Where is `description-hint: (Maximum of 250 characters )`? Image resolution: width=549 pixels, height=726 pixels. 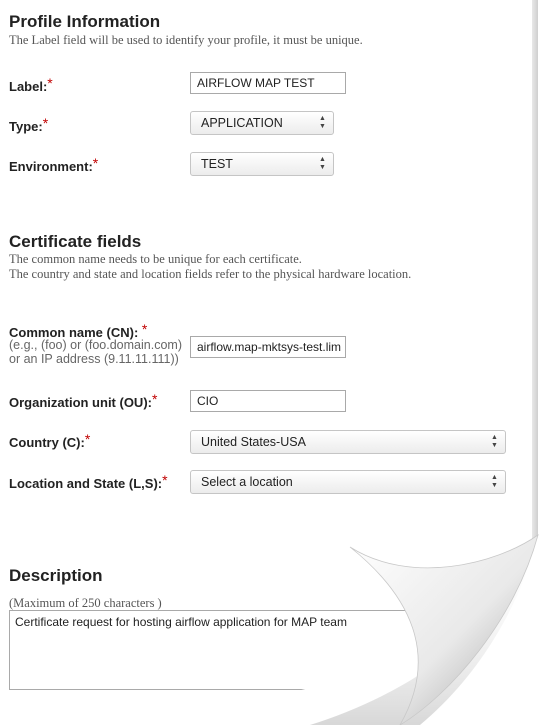 description-hint: (Maximum of 250 characters ) is located at coordinates (85, 603).